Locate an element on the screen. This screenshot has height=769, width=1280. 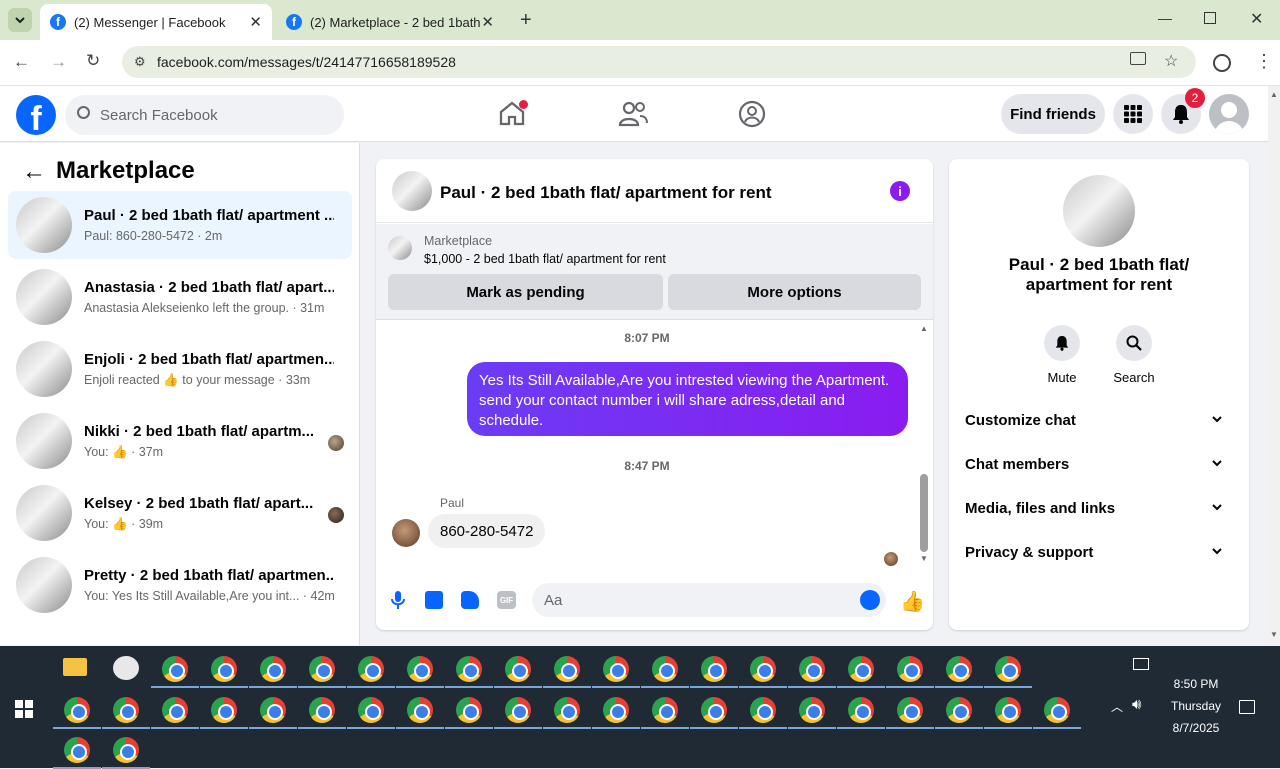
tab-search-button is located at coordinates (20, 20).